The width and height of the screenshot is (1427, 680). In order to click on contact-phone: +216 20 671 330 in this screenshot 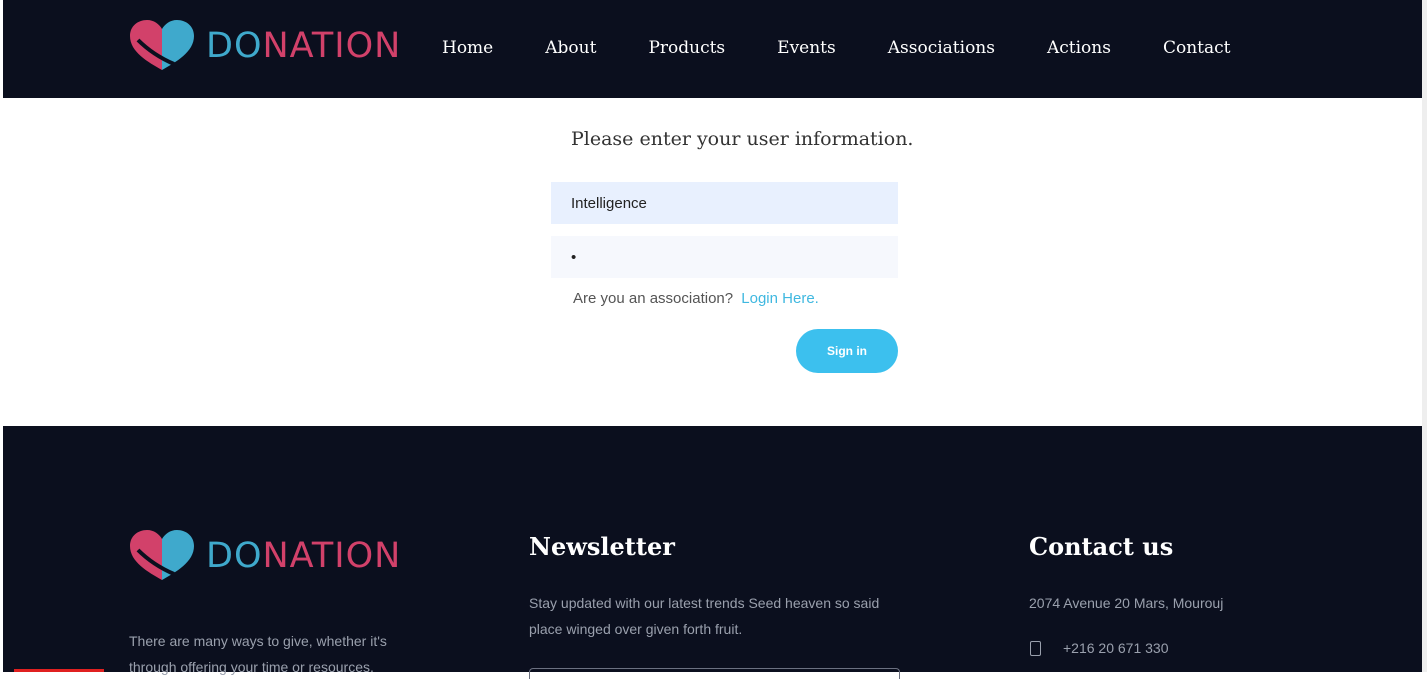, I will do `click(1099, 648)`.